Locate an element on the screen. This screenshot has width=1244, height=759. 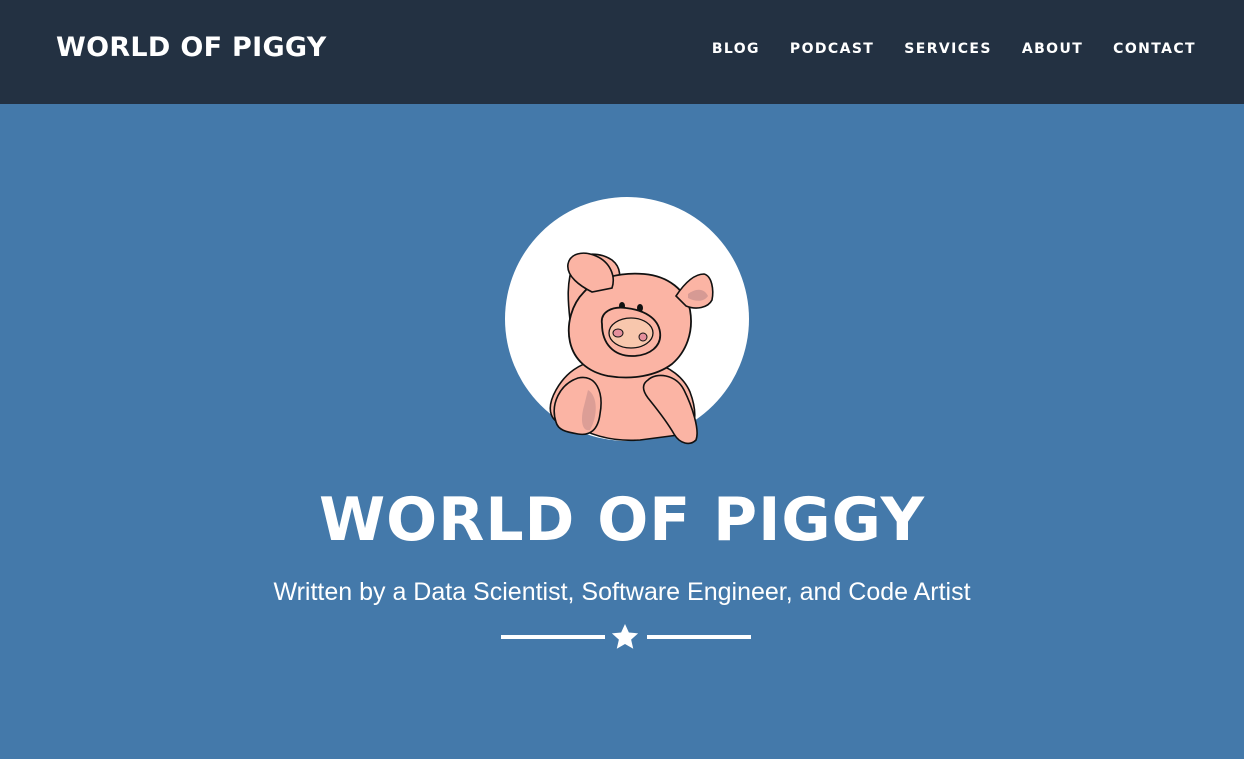
pig-avatar-icon is located at coordinates (631, 348).